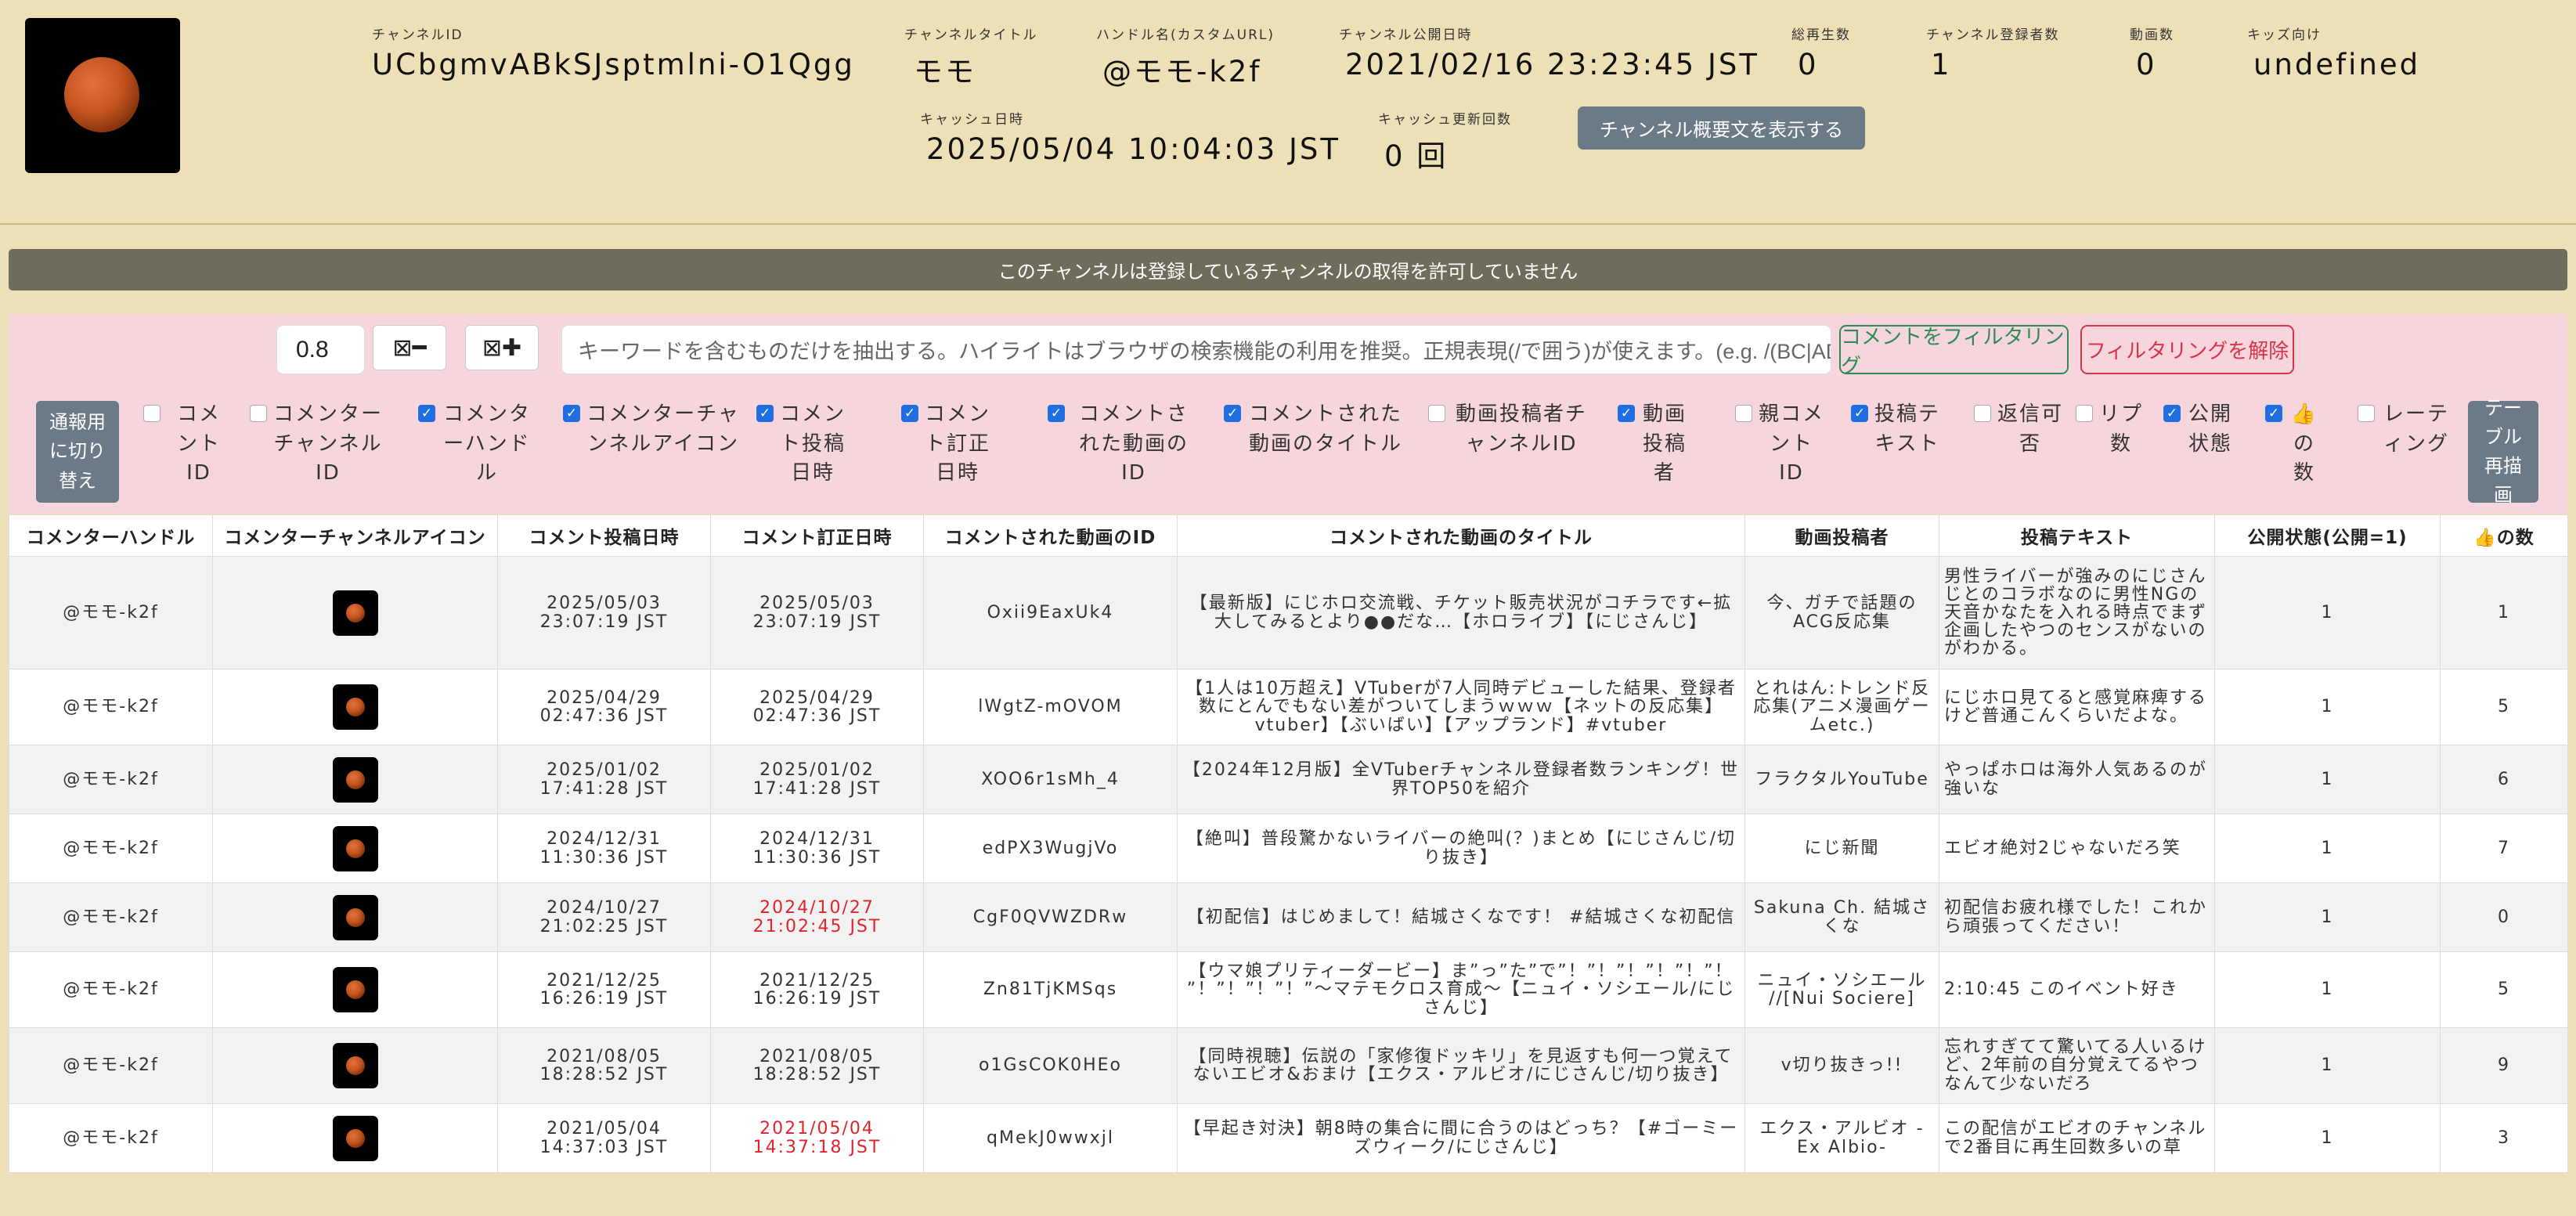 Image resolution: width=2576 pixels, height=1216 pixels. I want to click on uploader: とれはん:トレンド反応集(アニメ漫画ゲームetc.), so click(1841, 707).